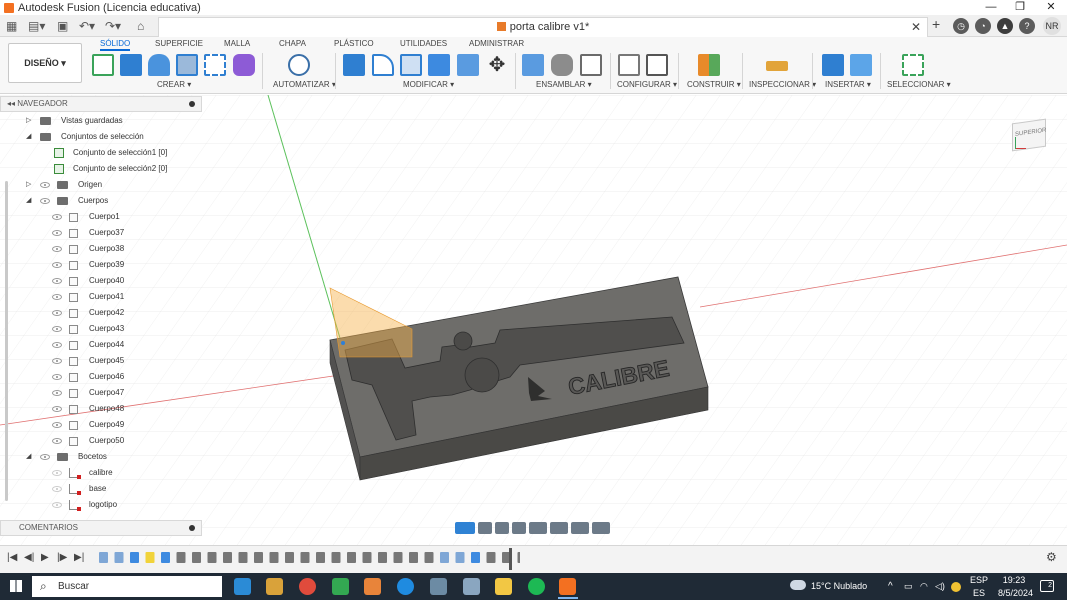  What do you see at coordinates (428, 84) in the screenshot?
I see `group-modify: MODIFICAR ▾` at bounding box center [428, 84].